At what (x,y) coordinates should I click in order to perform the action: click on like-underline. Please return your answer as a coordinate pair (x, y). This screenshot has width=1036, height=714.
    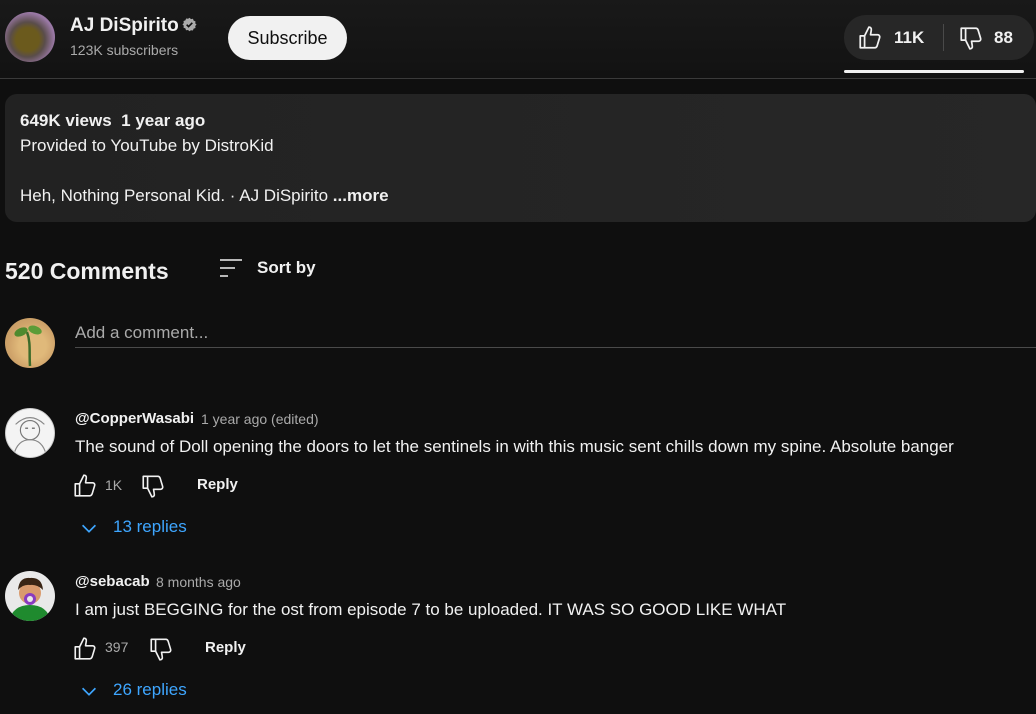
    Looking at the image, I should click on (934, 71).